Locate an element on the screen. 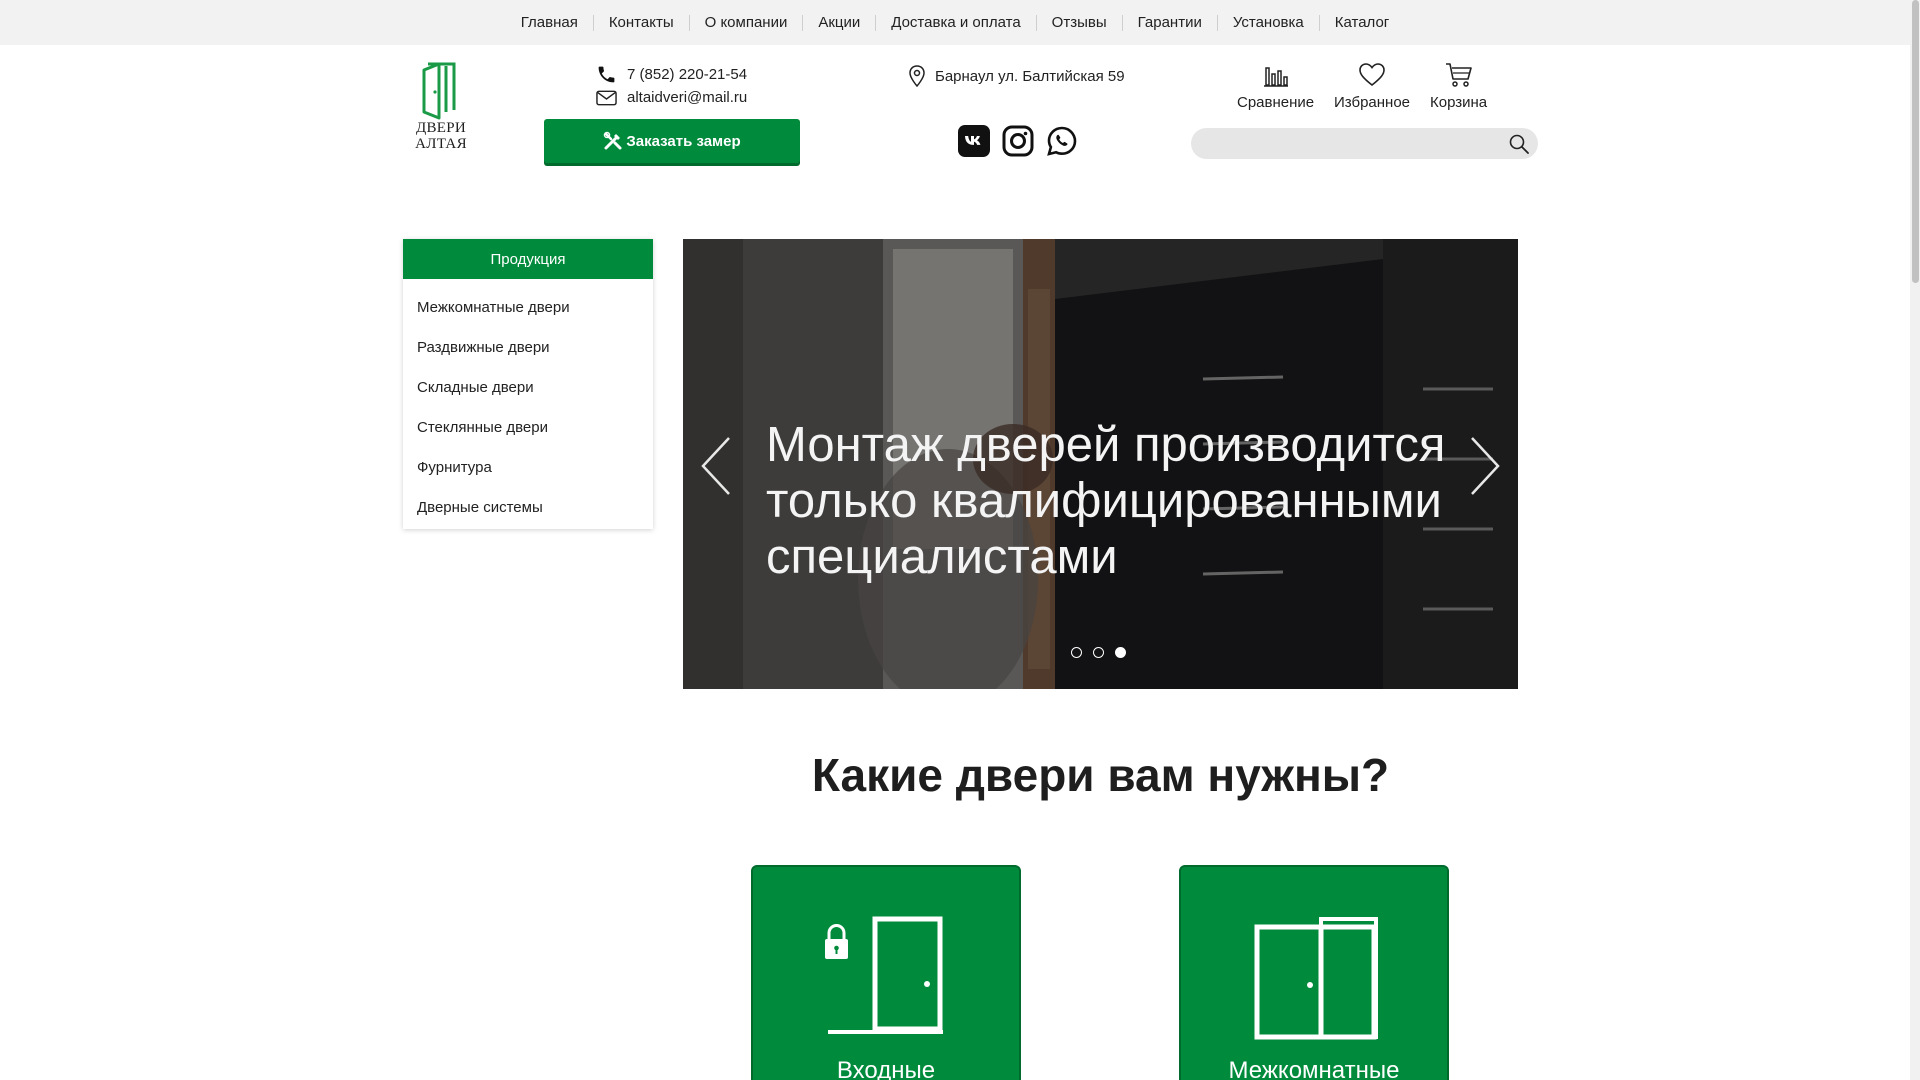 The width and height of the screenshot is (1920, 1080). slider-pagination is located at coordinates (1104, 652).